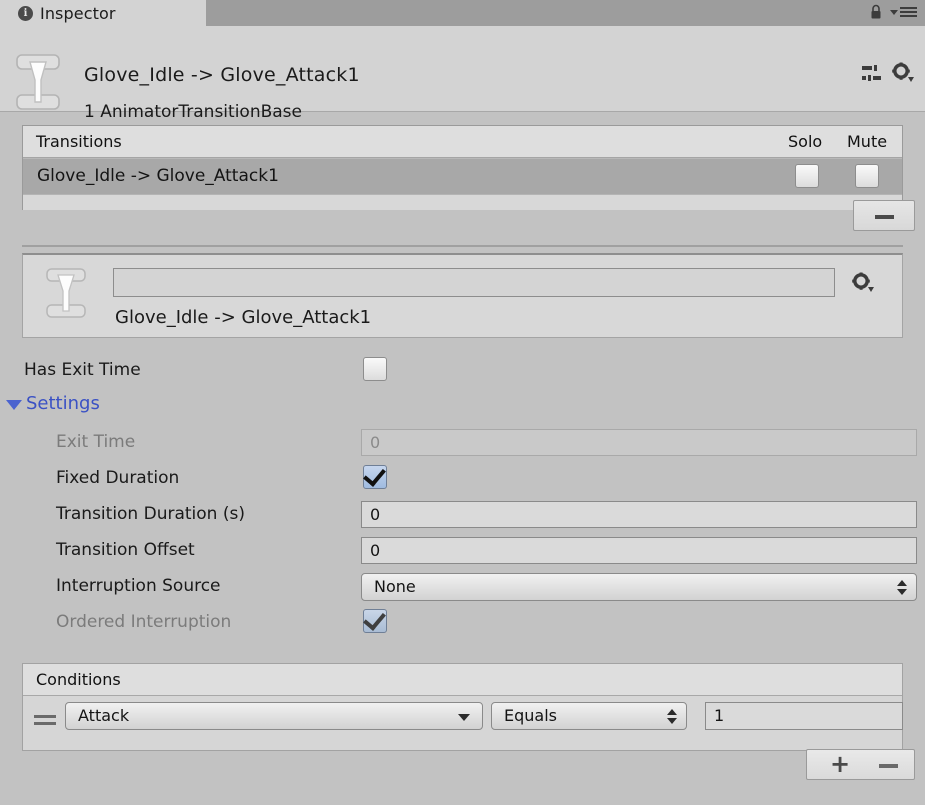 The height and width of the screenshot is (805, 925). What do you see at coordinates (639, 442) in the screenshot?
I see `exit-time-input: 0` at bounding box center [639, 442].